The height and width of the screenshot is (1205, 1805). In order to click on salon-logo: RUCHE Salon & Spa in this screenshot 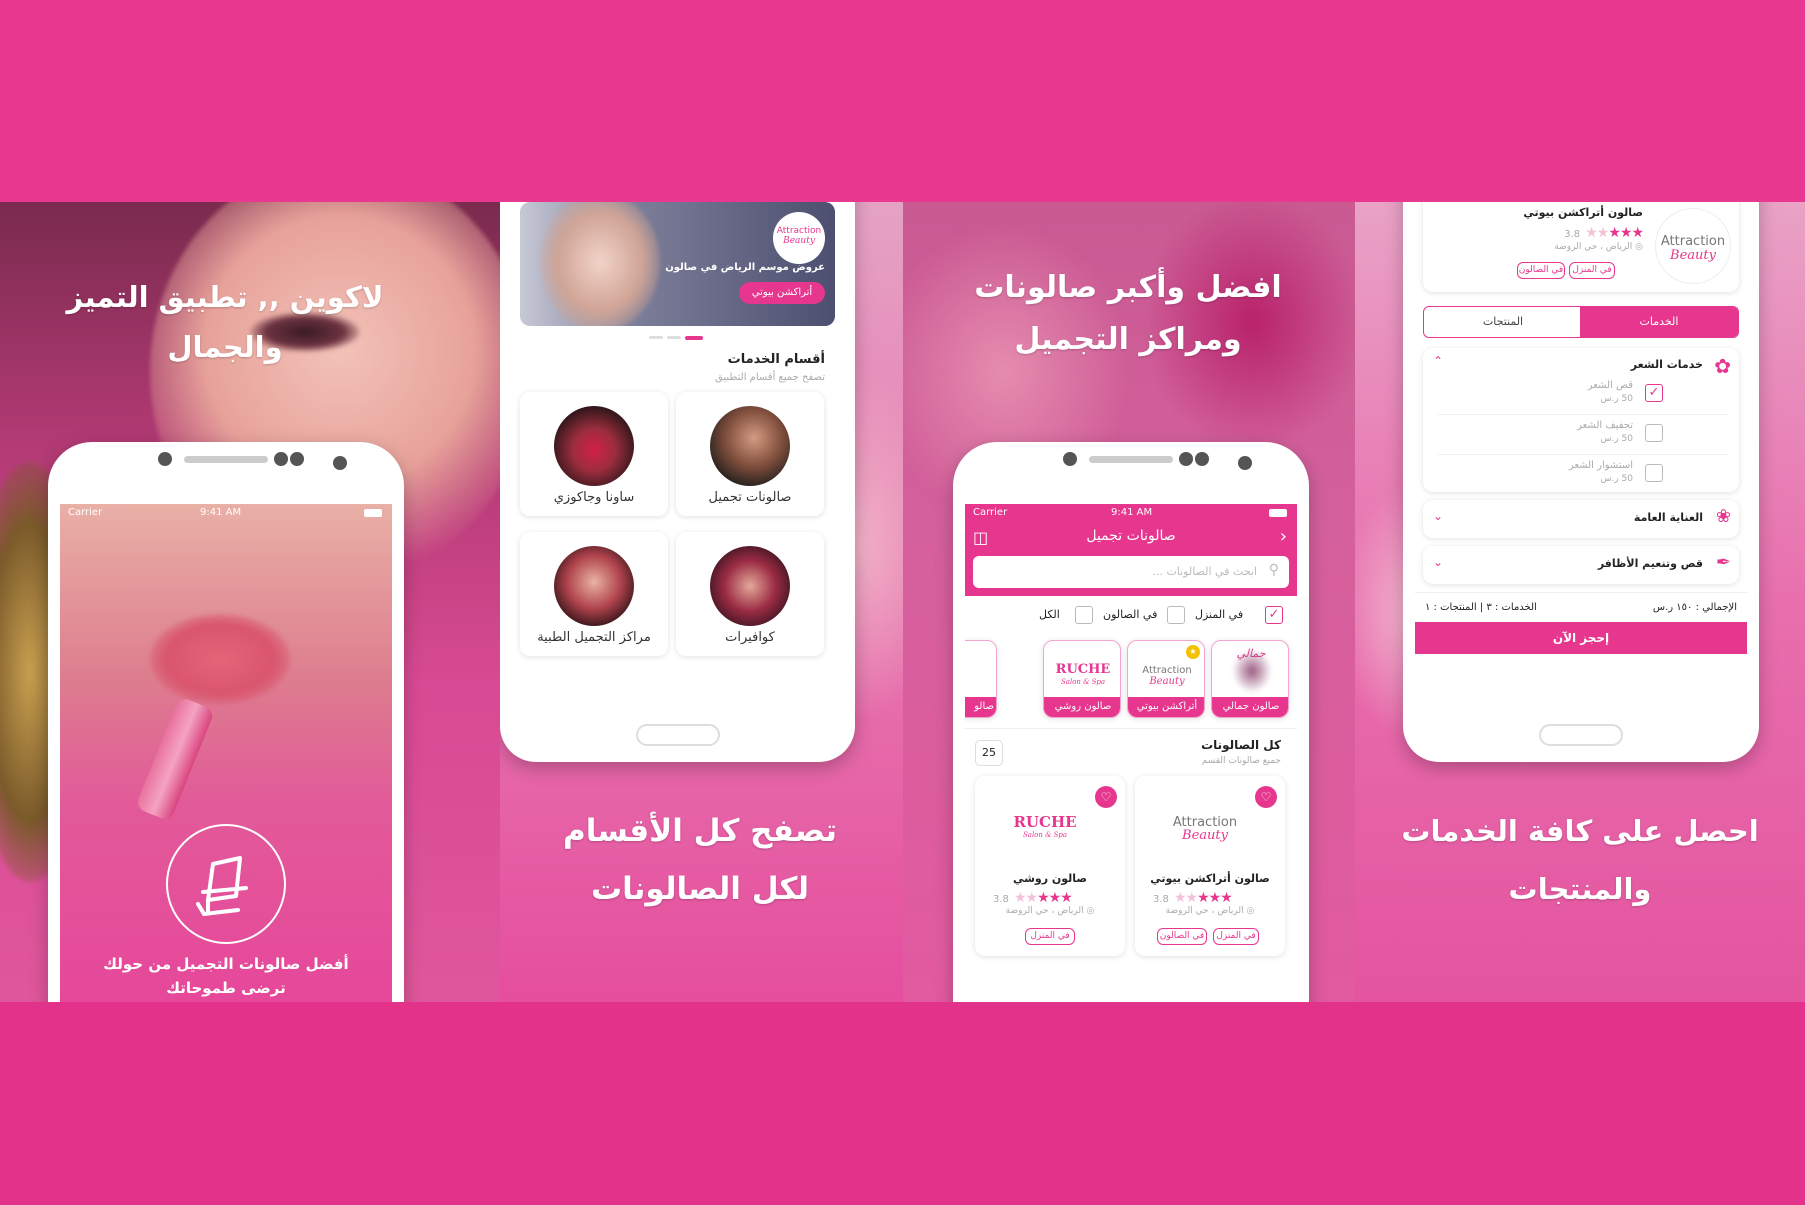, I will do `click(1082, 675)`.